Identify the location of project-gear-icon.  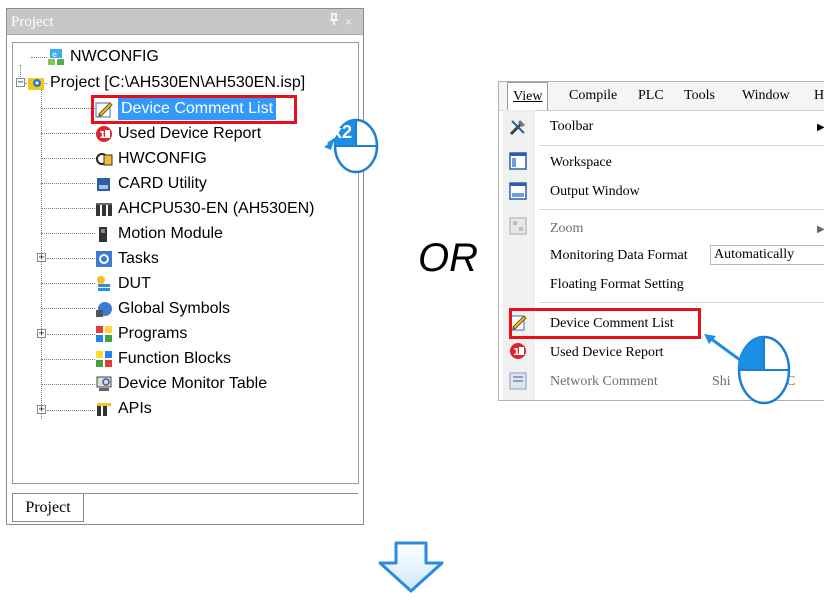
(36, 83).